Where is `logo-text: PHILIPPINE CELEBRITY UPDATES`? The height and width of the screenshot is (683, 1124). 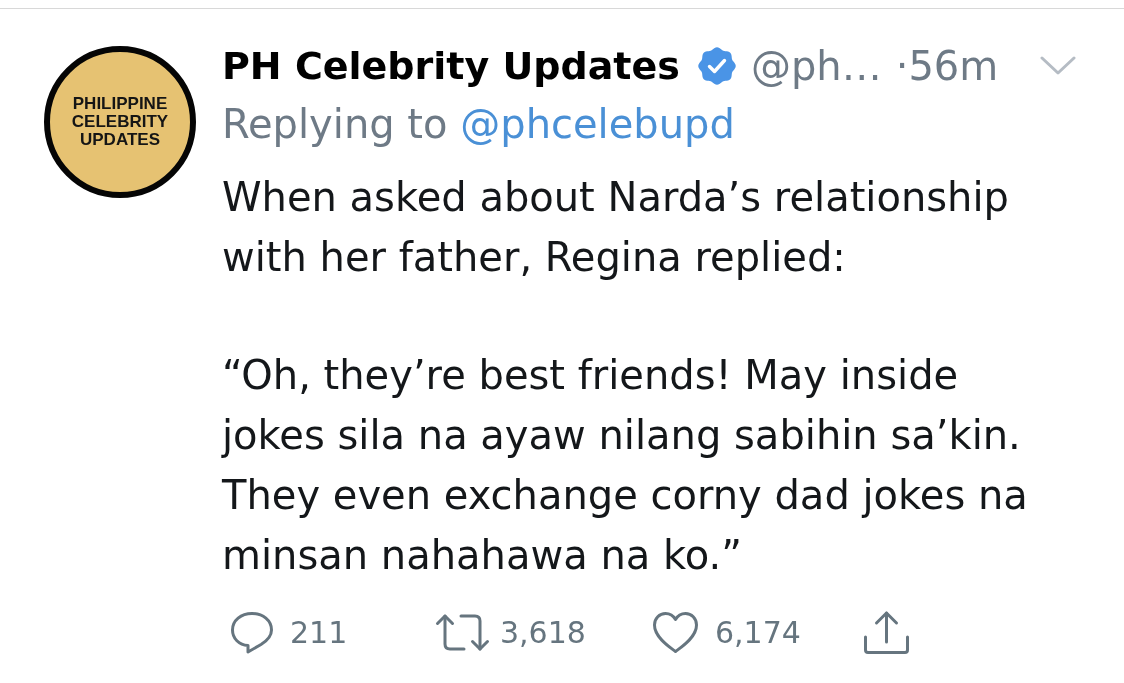 logo-text: PHILIPPINE CELEBRITY UPDATES is located at coordinates (120, 122).